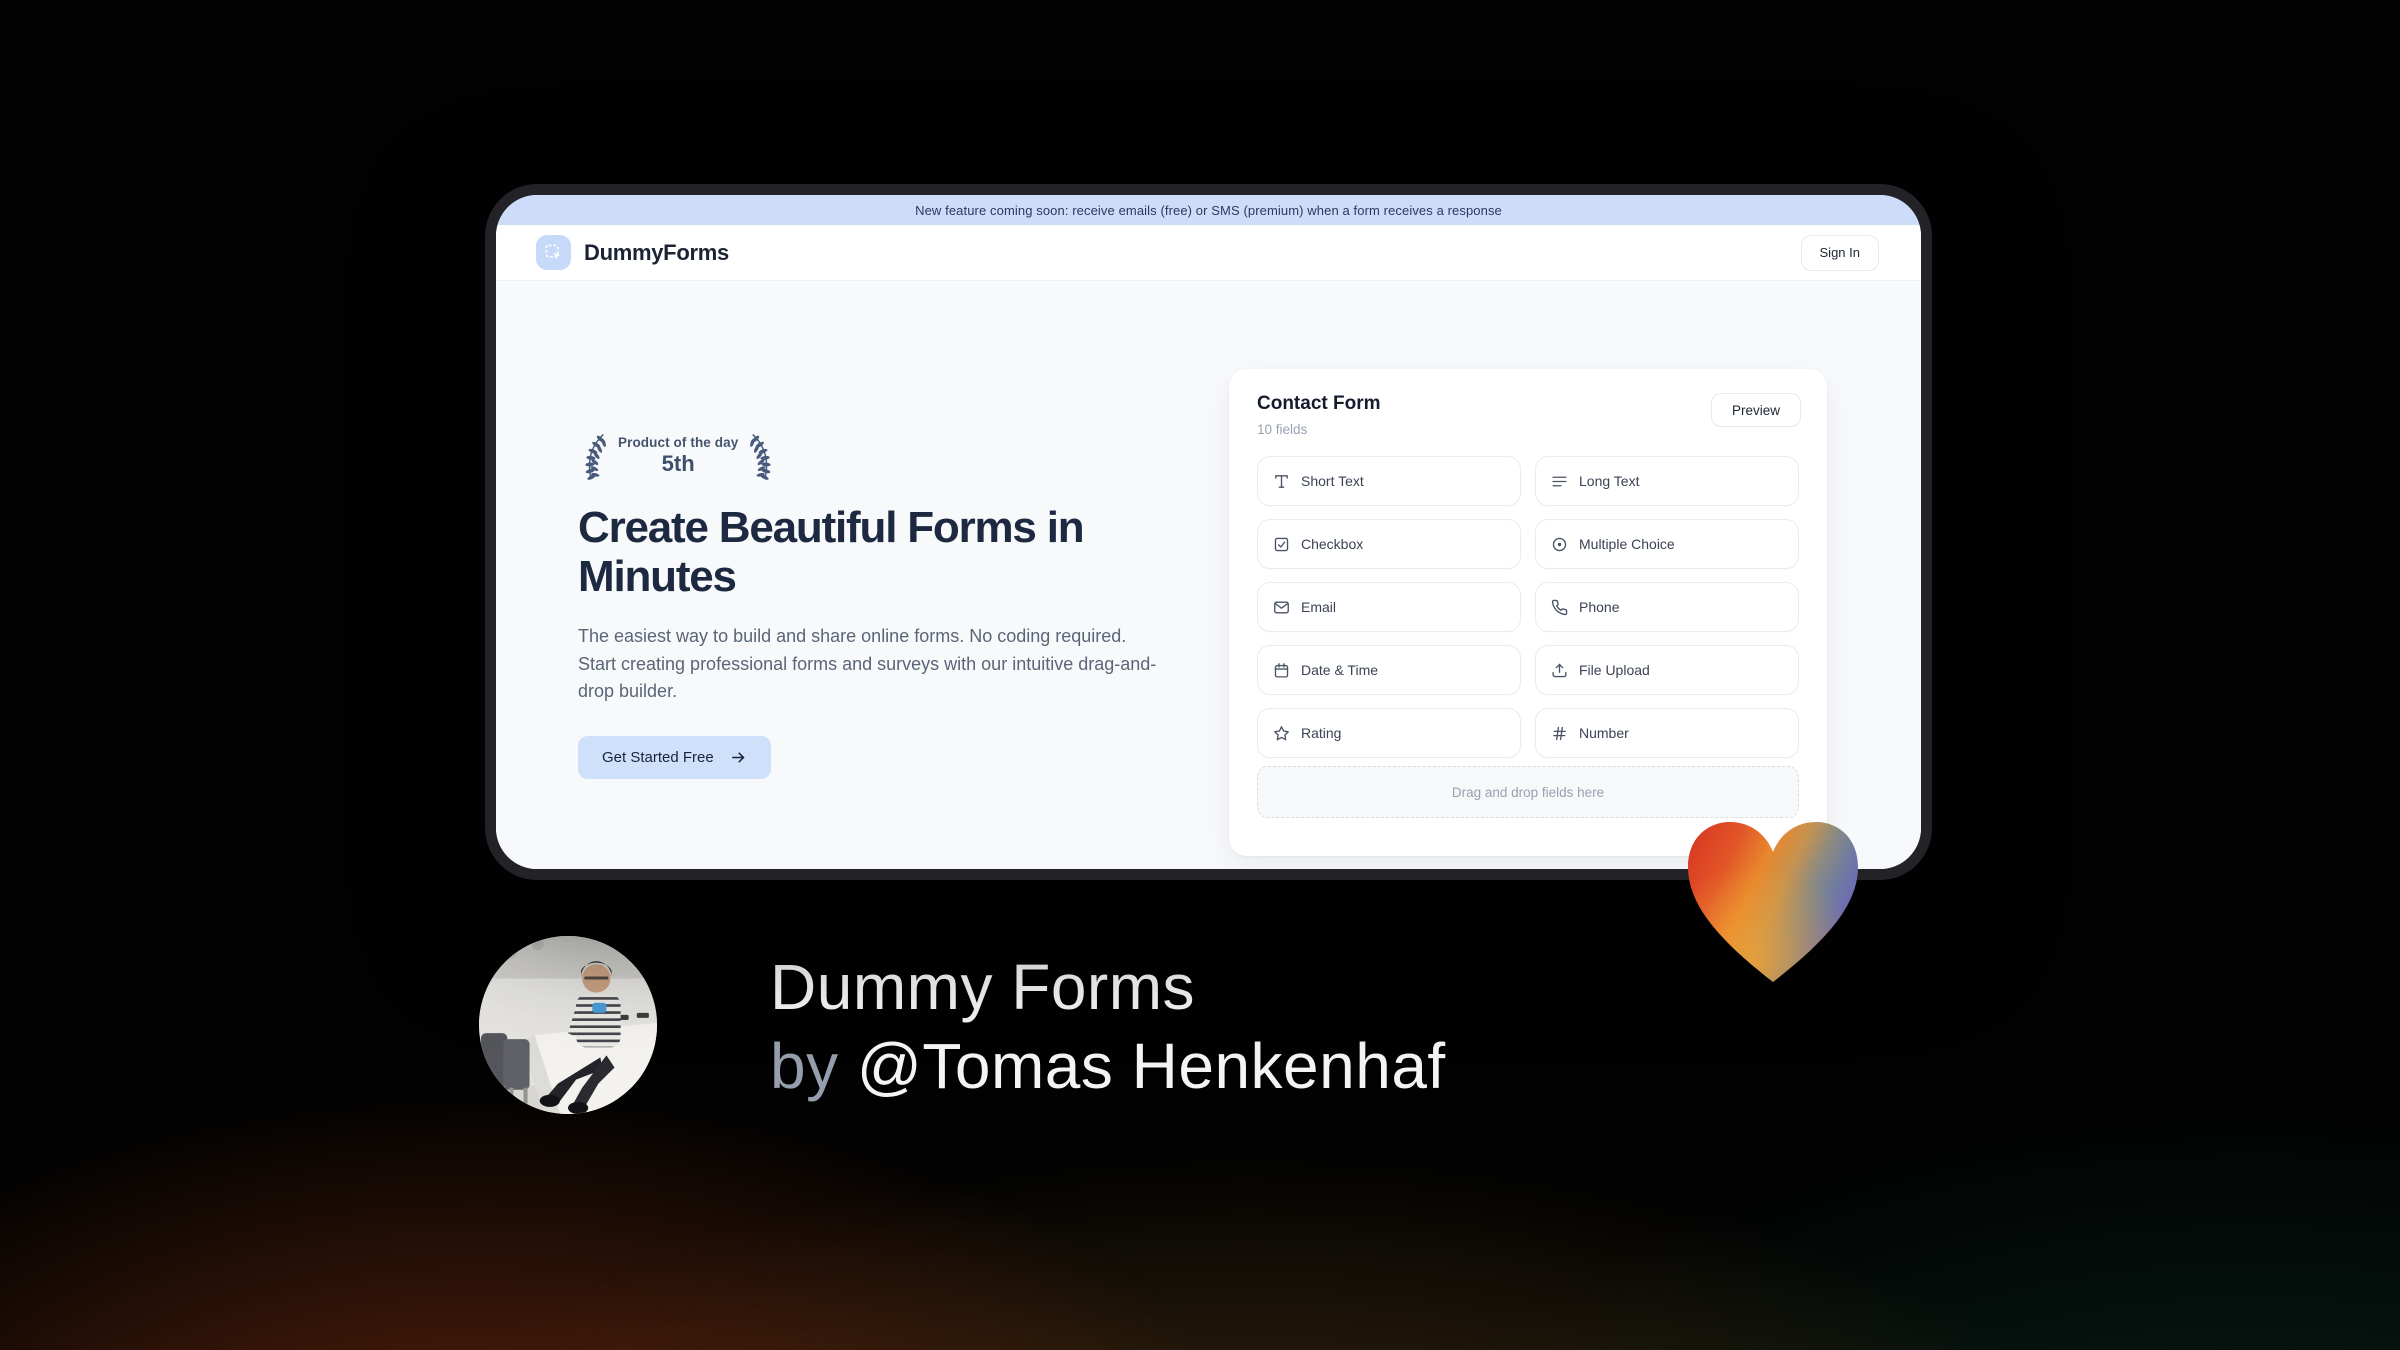 This screenshot has height=1350, width=2400. What do you see at coordinates (1667, 481) in the screenshot?
I see `field-long-text: Long Text` at bounding box center [1667, 481].